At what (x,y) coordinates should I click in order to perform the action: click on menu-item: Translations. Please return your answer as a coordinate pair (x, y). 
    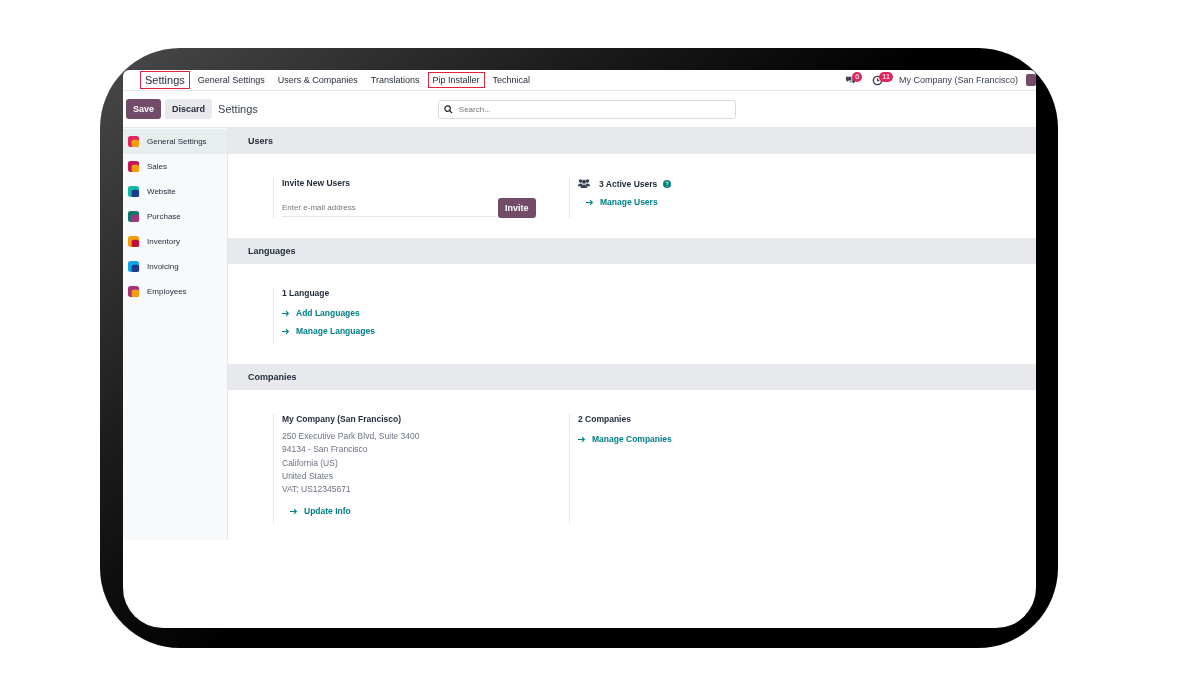
    Looking at the image, I should click on (395, 80).